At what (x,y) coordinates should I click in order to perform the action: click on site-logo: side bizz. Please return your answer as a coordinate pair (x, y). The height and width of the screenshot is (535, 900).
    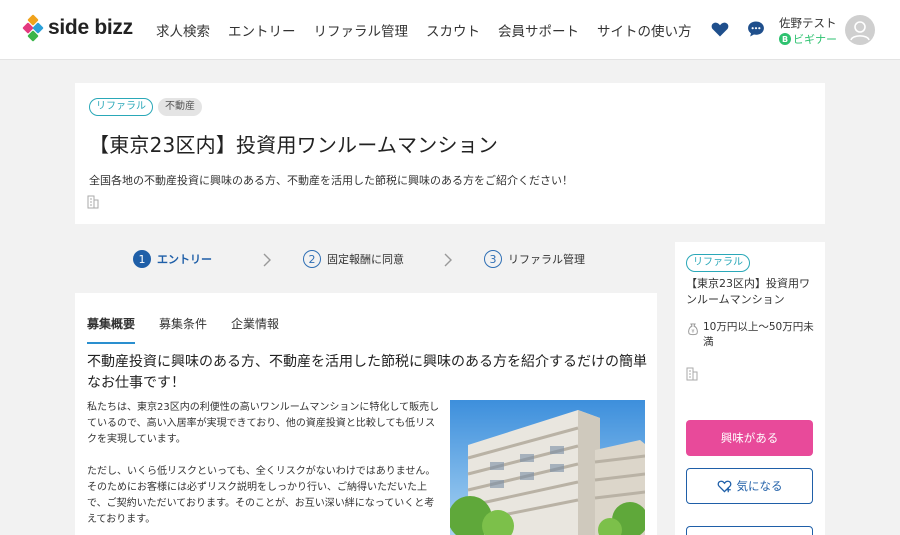
    Looking at the image, I should click on (77, 28).